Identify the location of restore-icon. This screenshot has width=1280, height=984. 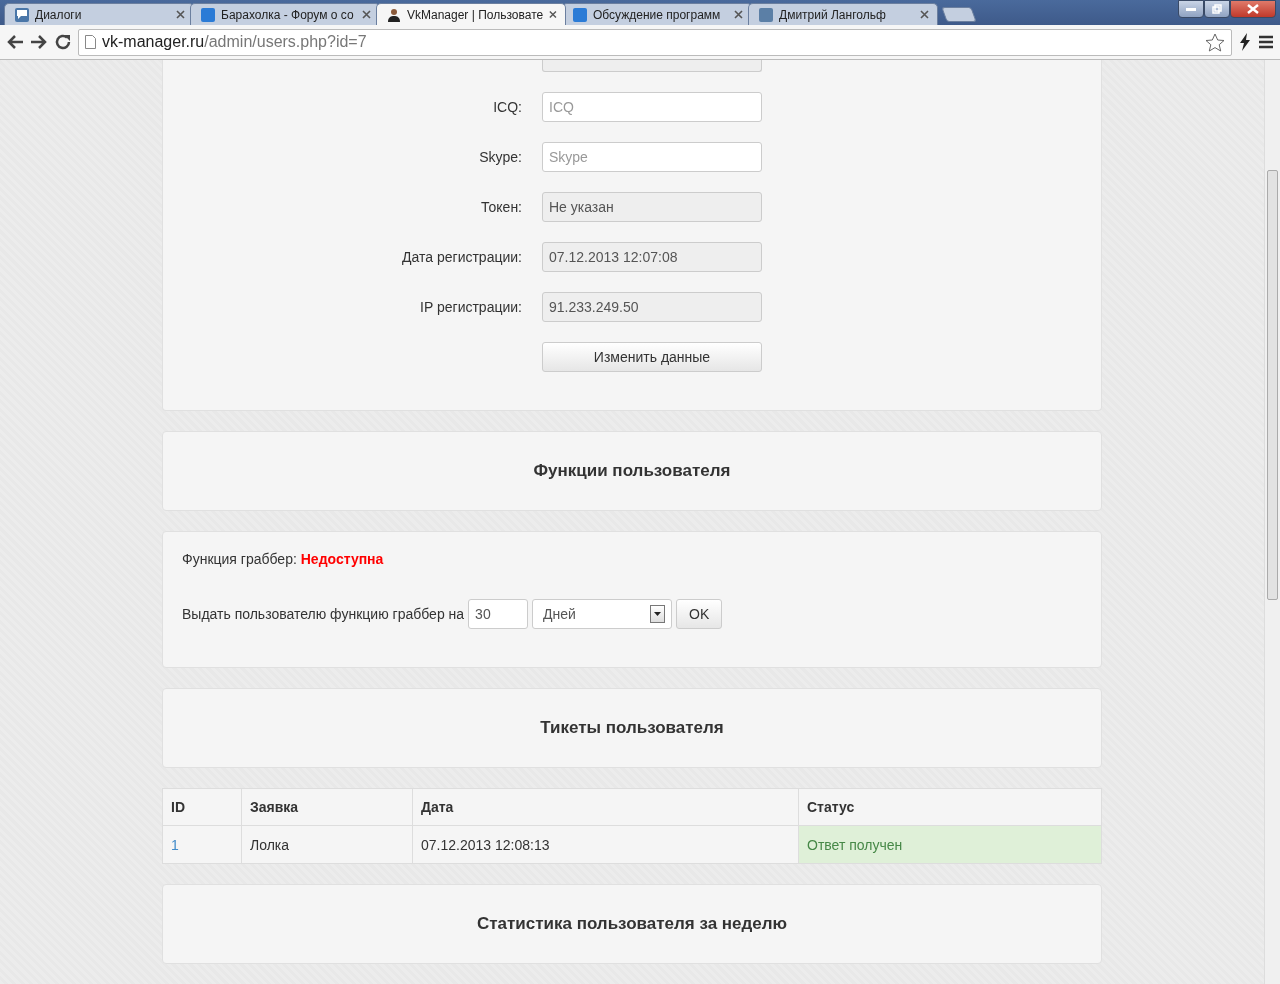
(1217, 9).